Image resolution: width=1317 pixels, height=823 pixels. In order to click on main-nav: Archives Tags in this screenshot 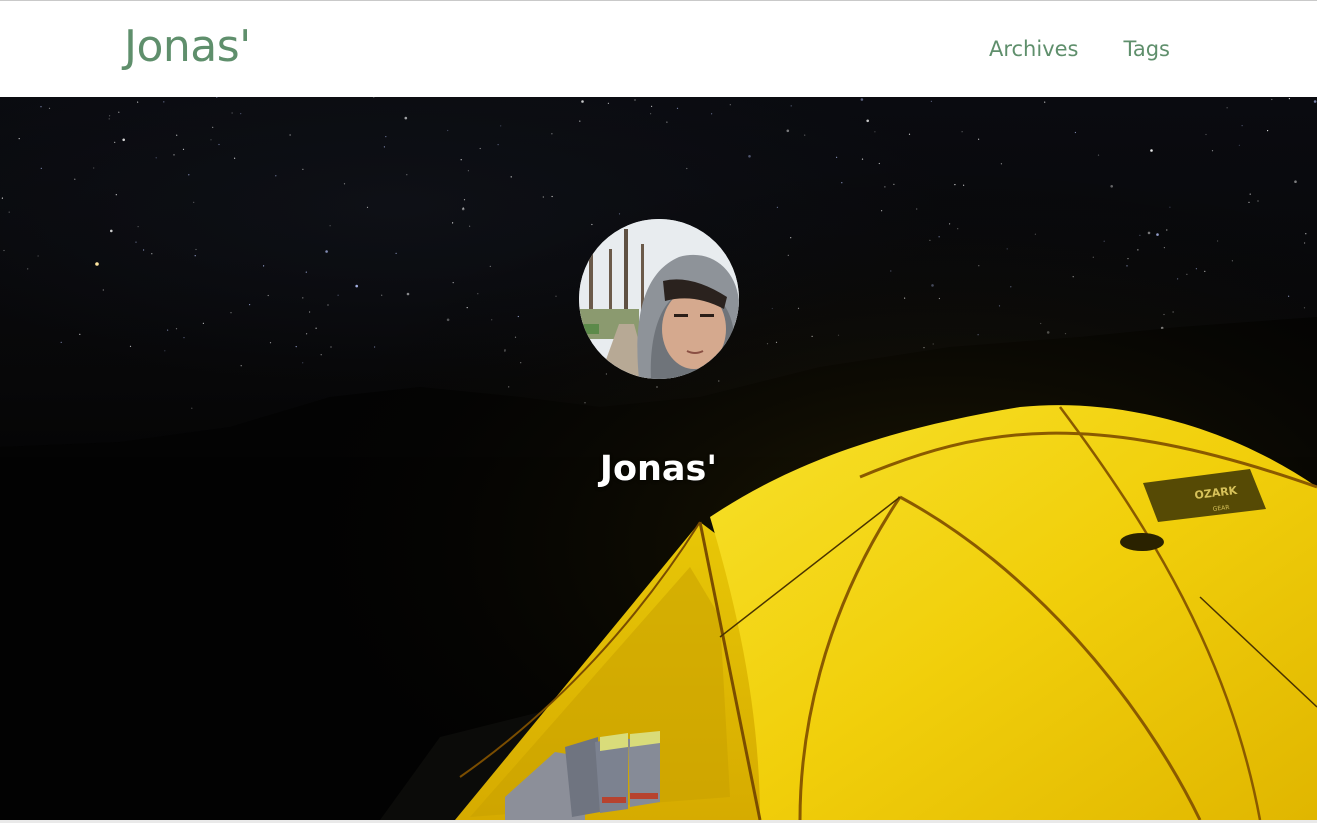, I will do `click(1079, 49)`.